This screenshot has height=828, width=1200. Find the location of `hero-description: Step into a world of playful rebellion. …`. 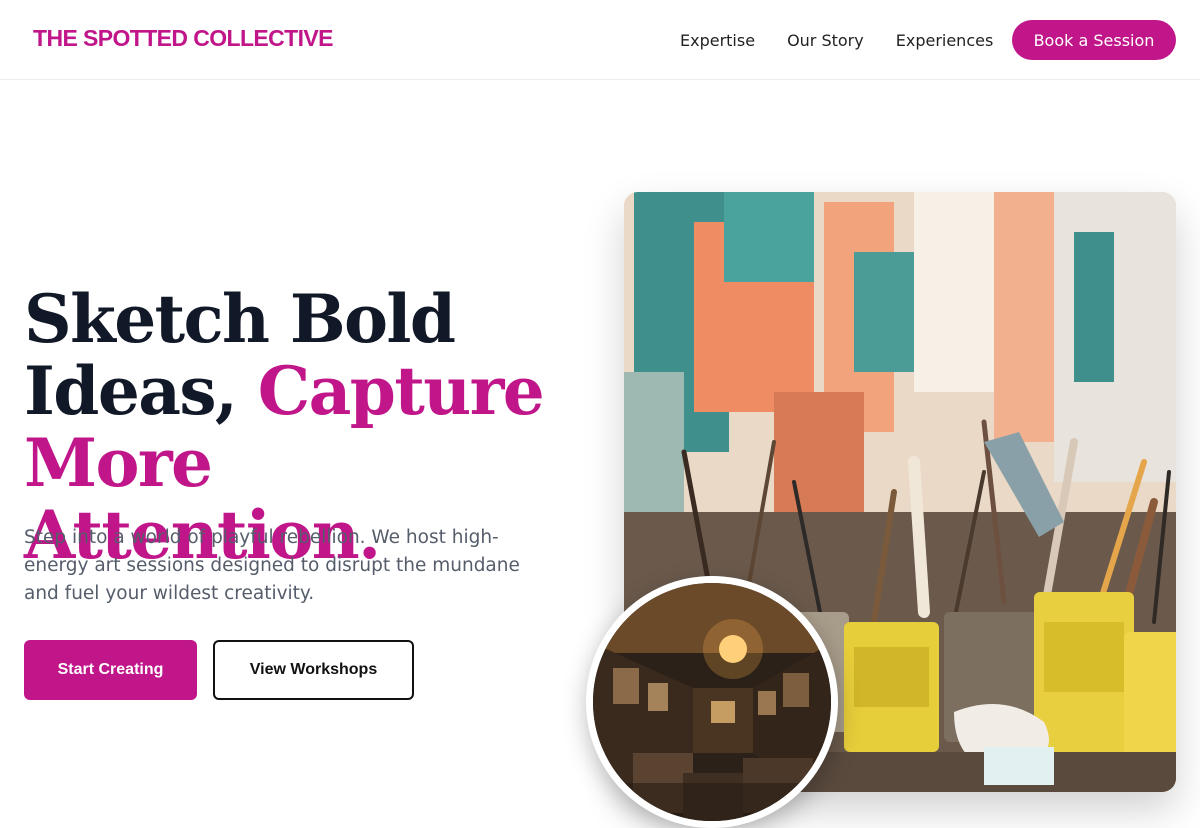

hero-description: Step into a world of playful rebellion. … is located at coordinates (272, 565).